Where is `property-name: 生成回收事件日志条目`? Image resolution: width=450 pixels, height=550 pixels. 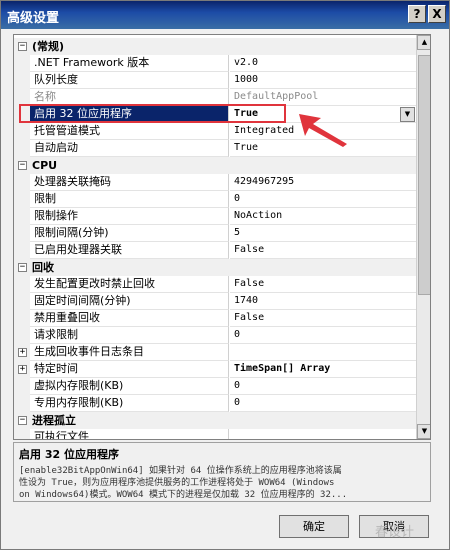
property-name: 生成回收事件日志条目 is located at coordinates (129, 352).